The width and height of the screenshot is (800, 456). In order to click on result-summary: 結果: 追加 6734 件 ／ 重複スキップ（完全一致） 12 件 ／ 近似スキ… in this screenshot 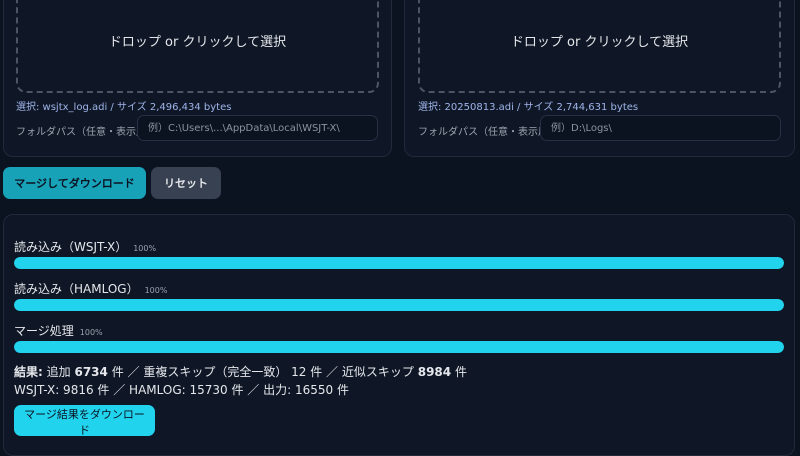, I will do `click(240, 371)`.